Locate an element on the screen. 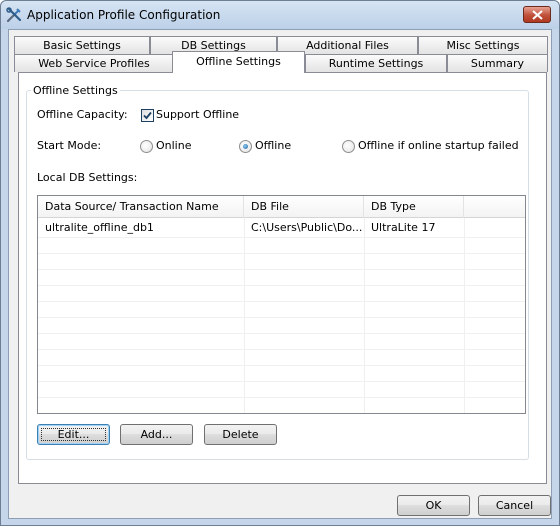  radio-offline is located at coordinates (245, 146).